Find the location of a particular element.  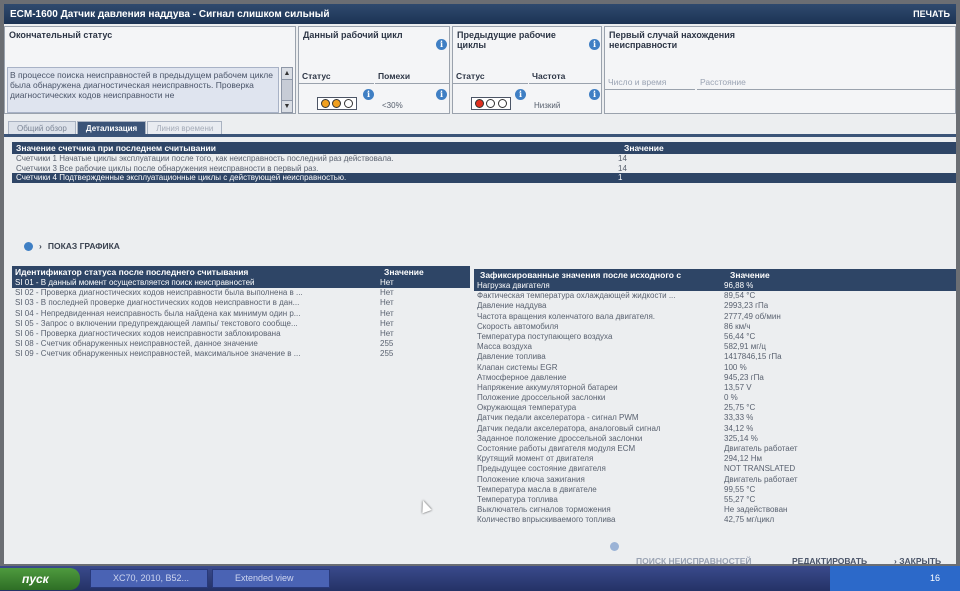

table-row: Давление наддува 2993,23 гПа is located at coordinates (715, 306).